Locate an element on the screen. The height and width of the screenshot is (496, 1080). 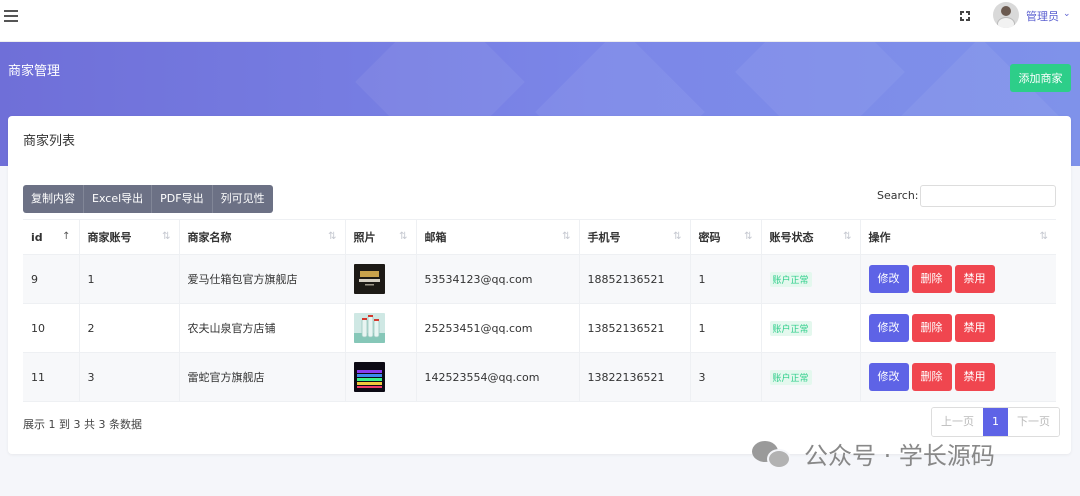
search-label: Search: is located at coordinates (898, 195).